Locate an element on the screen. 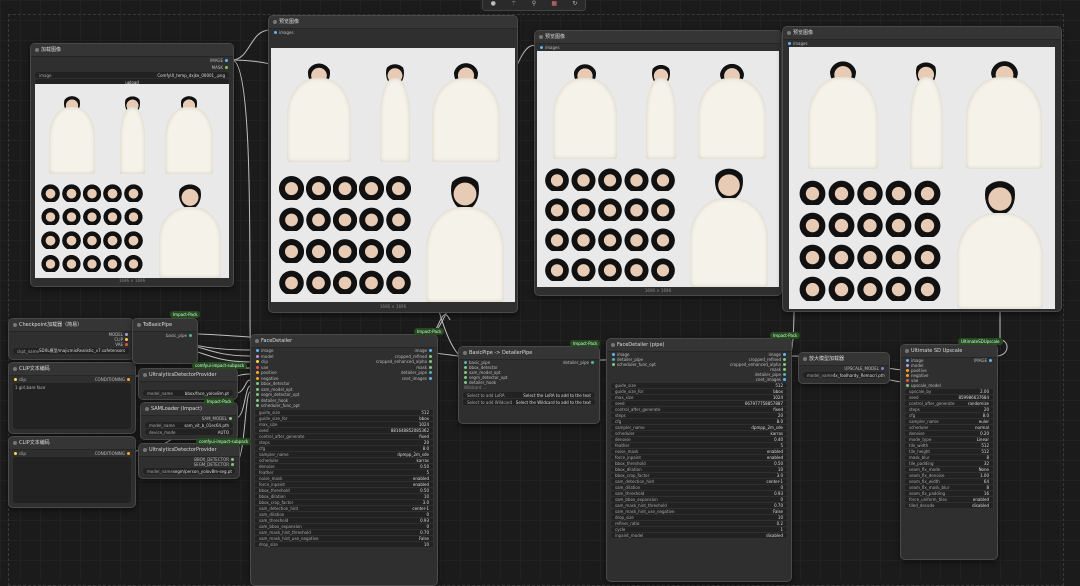  widget-sam-mask-hint-threshold: sam_mask_hint_threshold 0.70 is located at coordinates (699, 505).